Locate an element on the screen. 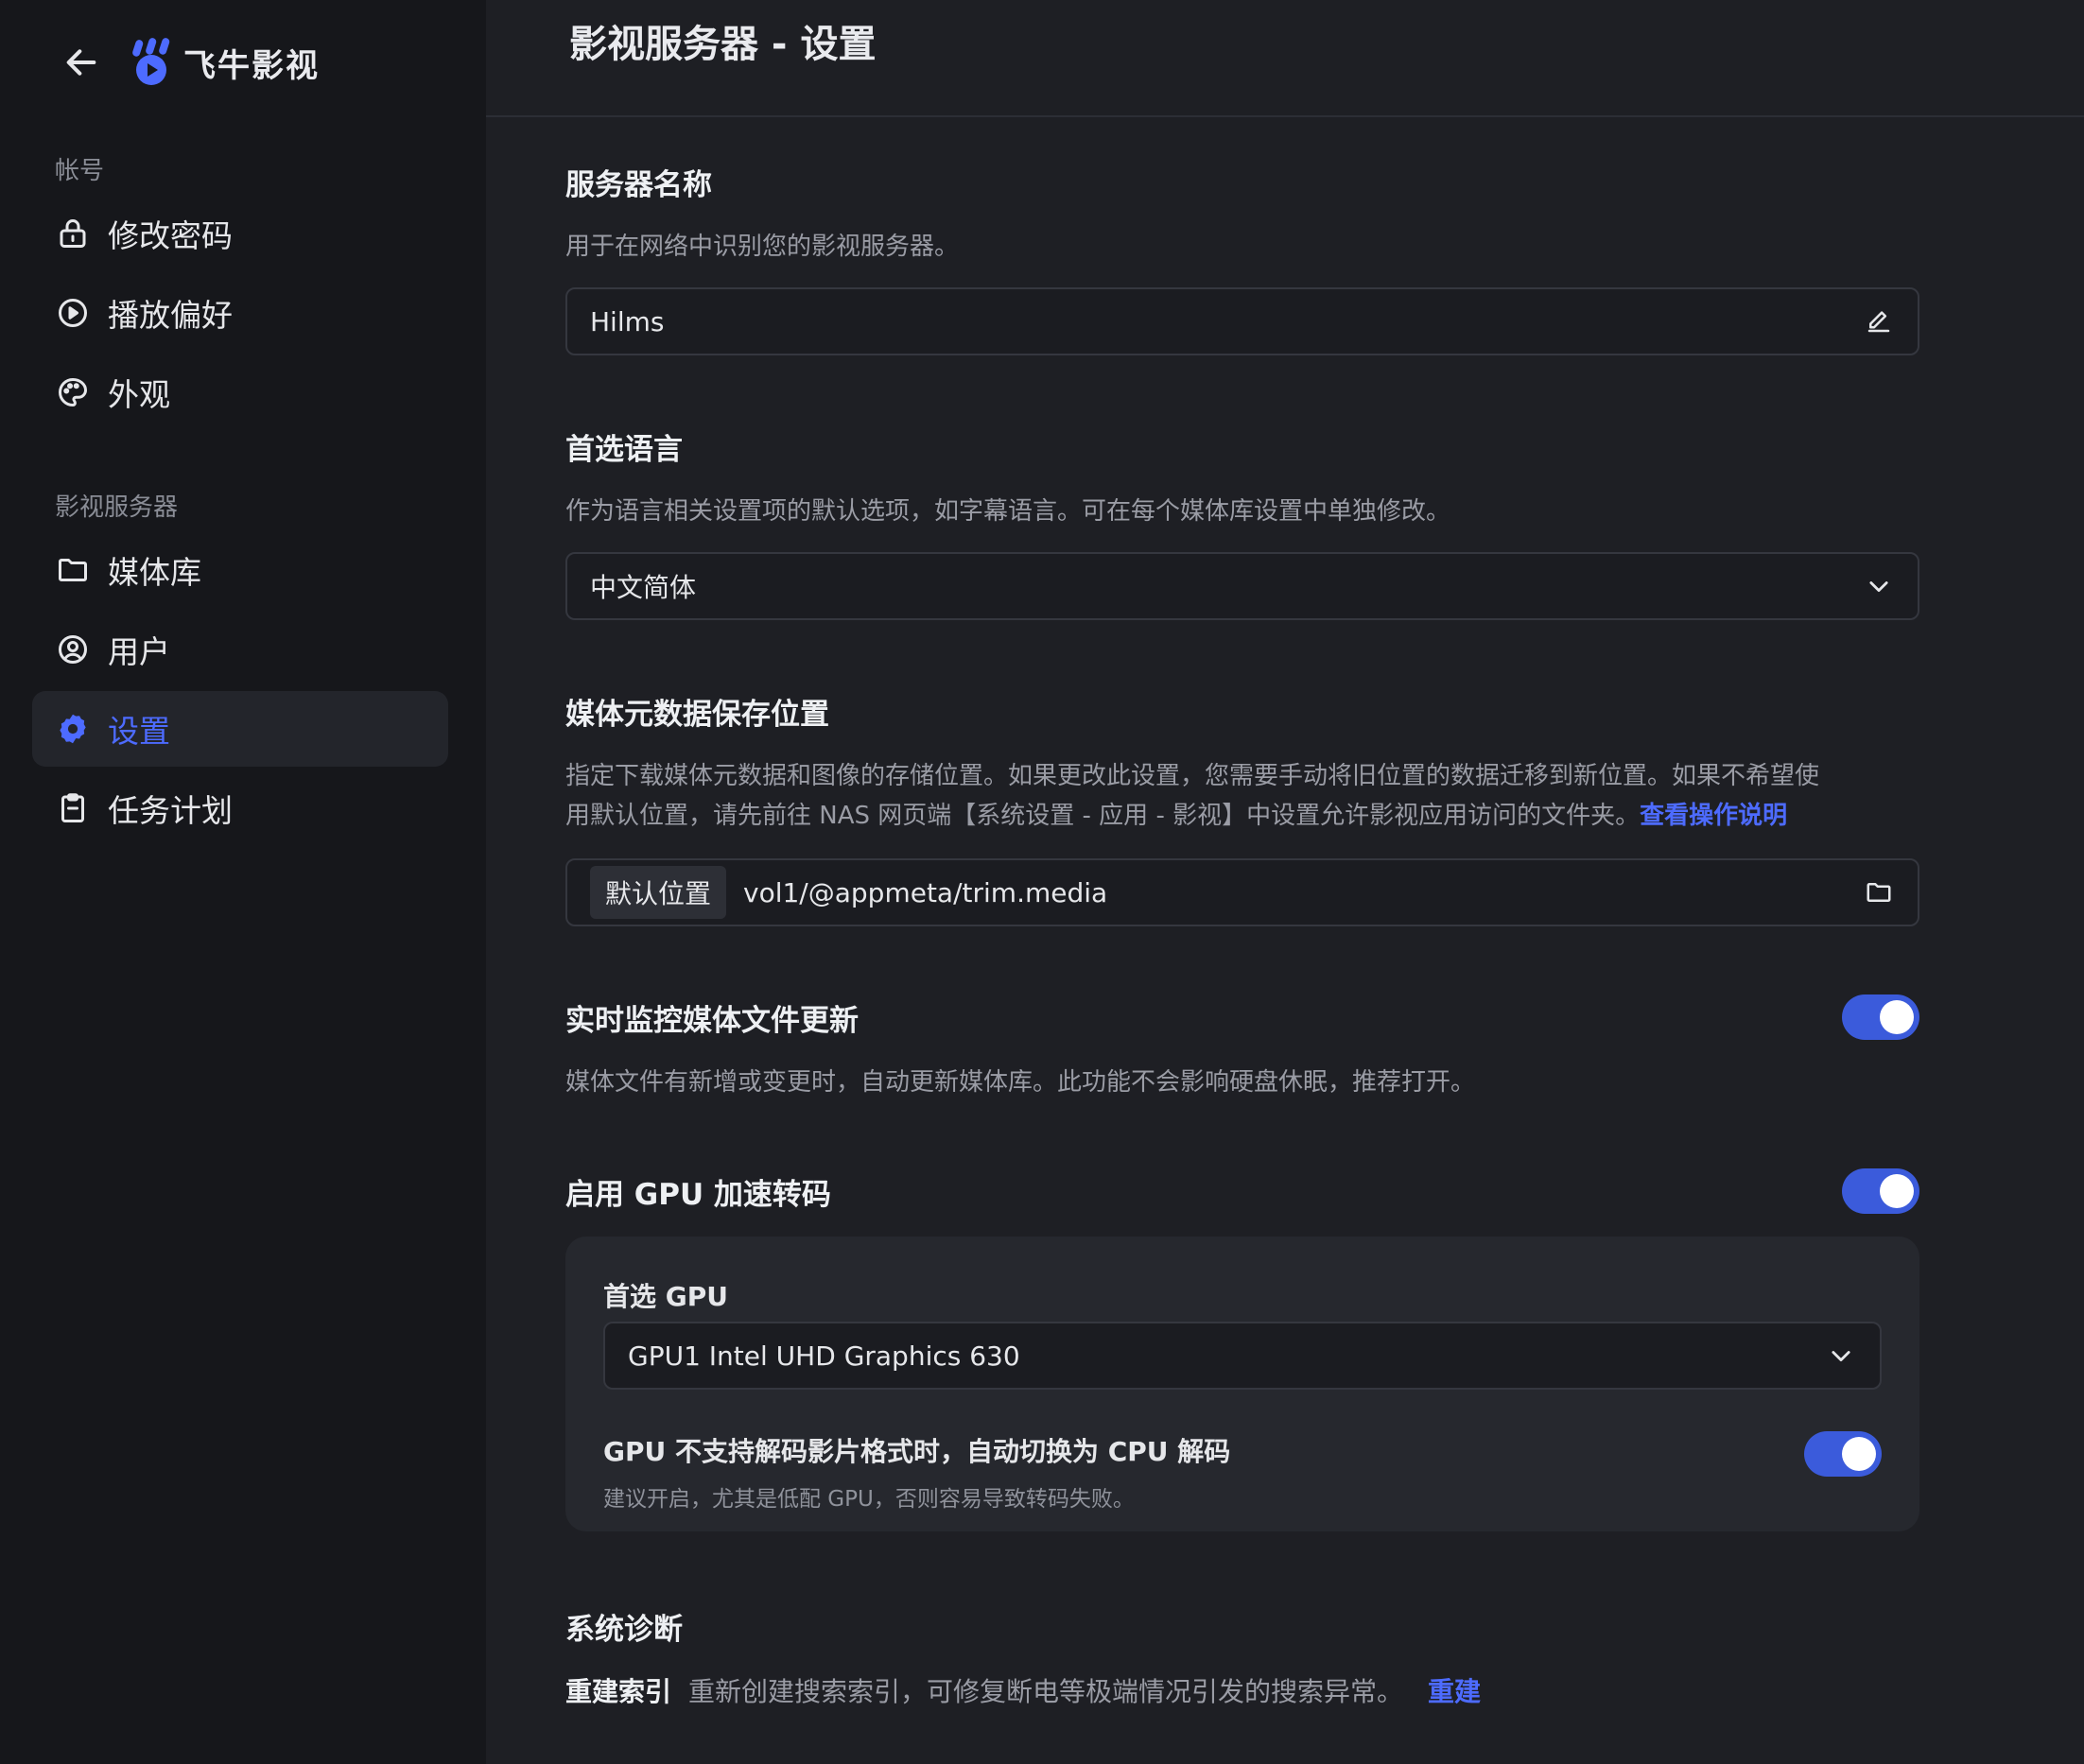  brand: 飞牛影视 is located at coordinates (189, 62).